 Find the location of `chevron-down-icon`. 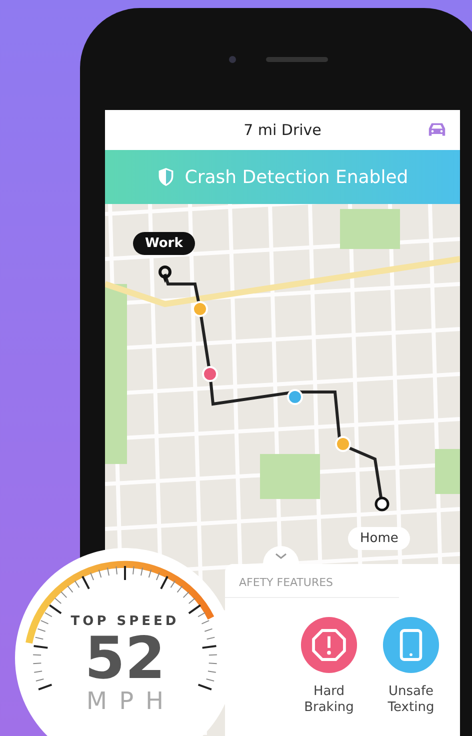

chevron-down-icon is located at coordinates (281, 556).